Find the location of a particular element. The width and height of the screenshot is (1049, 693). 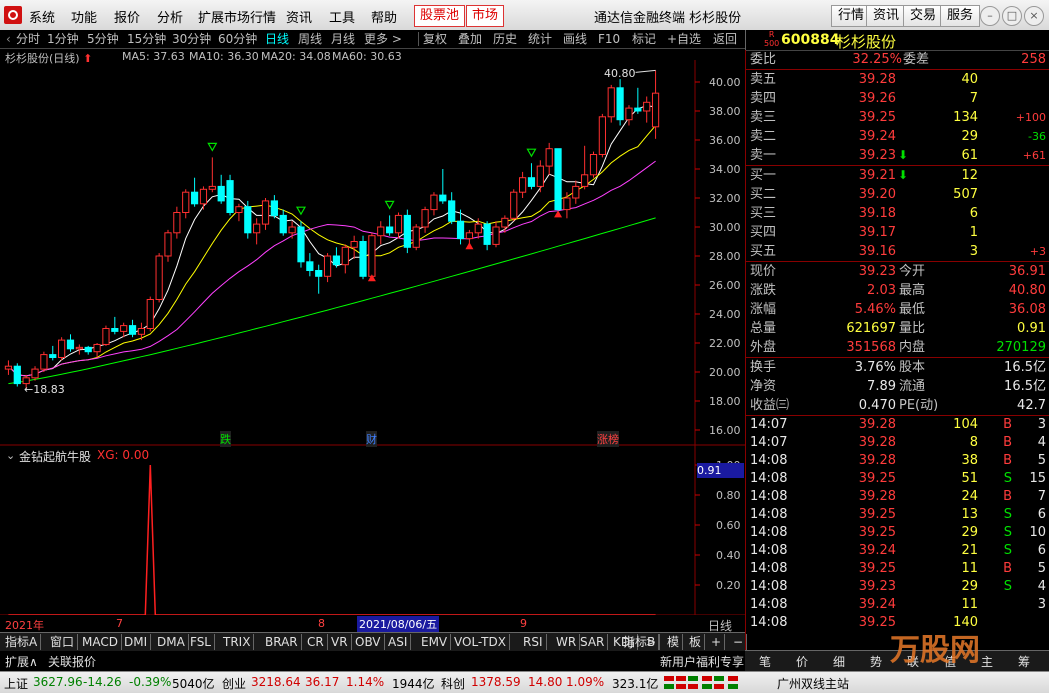

related-quote-button: 关联报价 is located at coordinates (72, 661).